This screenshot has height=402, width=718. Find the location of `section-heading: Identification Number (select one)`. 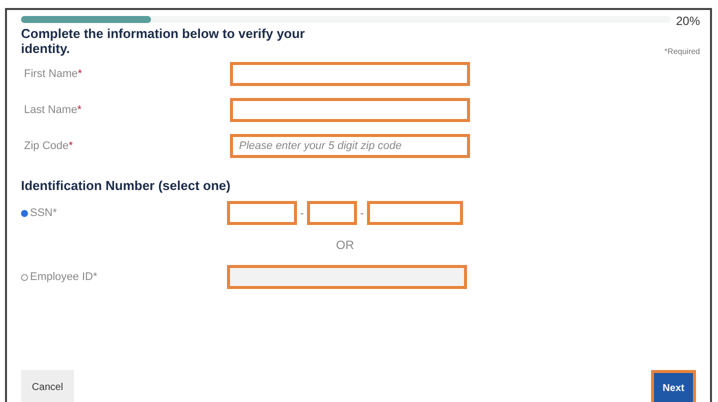

section-heading: Identification Number (select one) is located at coordinates (126, 185).